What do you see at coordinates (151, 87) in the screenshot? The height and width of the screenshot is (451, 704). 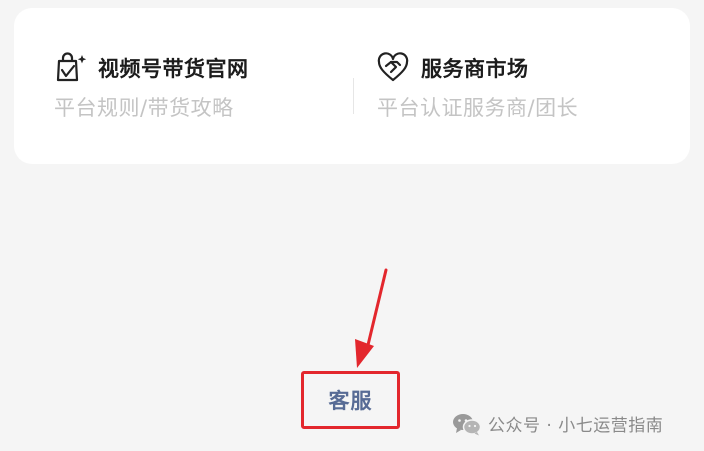 I see `official-site-entry: 视频号带货官网 平台规则/带货攻略` at bounding box center [151, 87].